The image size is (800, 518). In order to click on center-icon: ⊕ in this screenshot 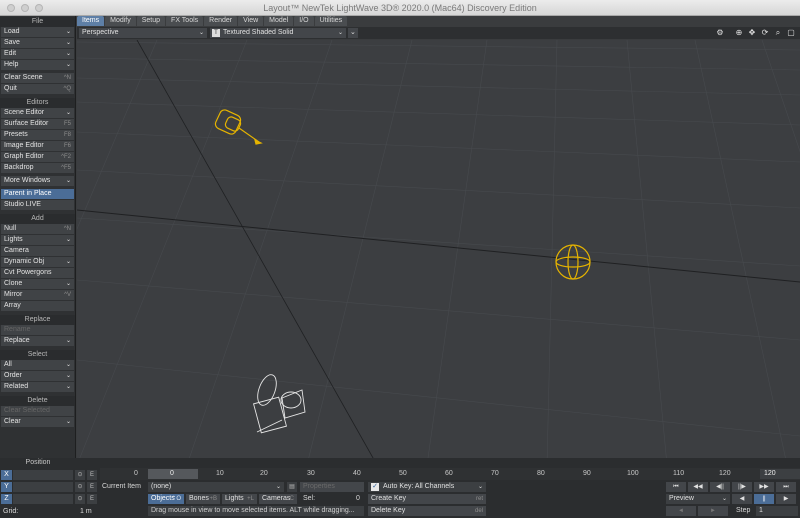, I will do `click(739, 33)`.